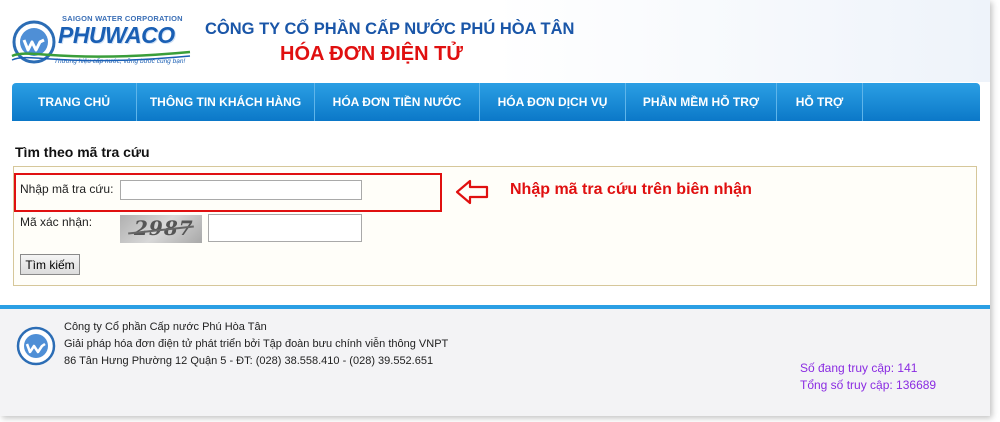  What do you see at coordinates (116, 35) in the screenshot?
I see `brand-name: PHUWACO` at bounding box center [116, 35].